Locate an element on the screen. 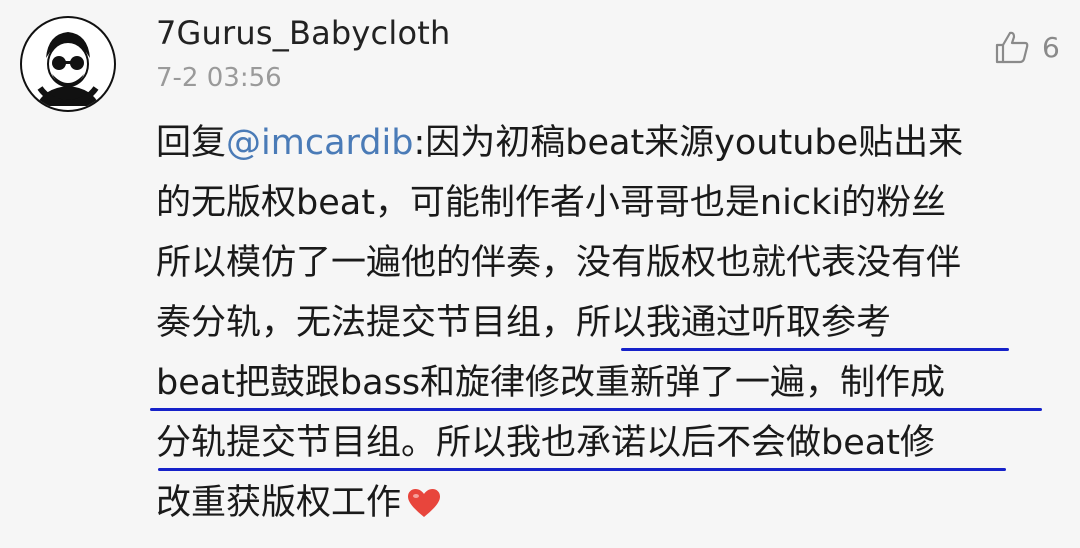 This screenshot has width=1080, height=548. reply-prefix: 回复 is located at coordinates (191, 143).